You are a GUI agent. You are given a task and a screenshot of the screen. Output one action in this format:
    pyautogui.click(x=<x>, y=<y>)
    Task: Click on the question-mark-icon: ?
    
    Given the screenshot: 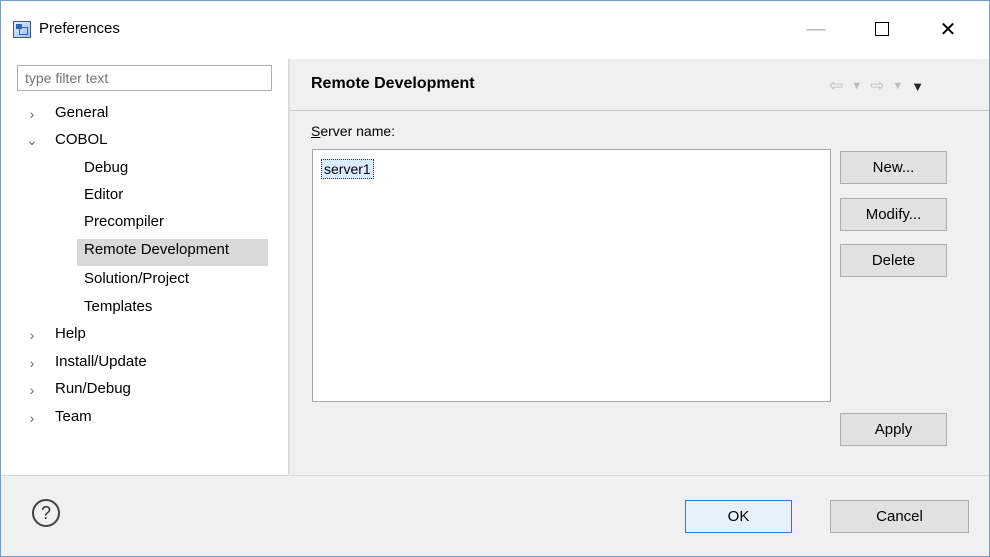 What is the action you would take?
    pyautogui.click(x=45, y=512)
    